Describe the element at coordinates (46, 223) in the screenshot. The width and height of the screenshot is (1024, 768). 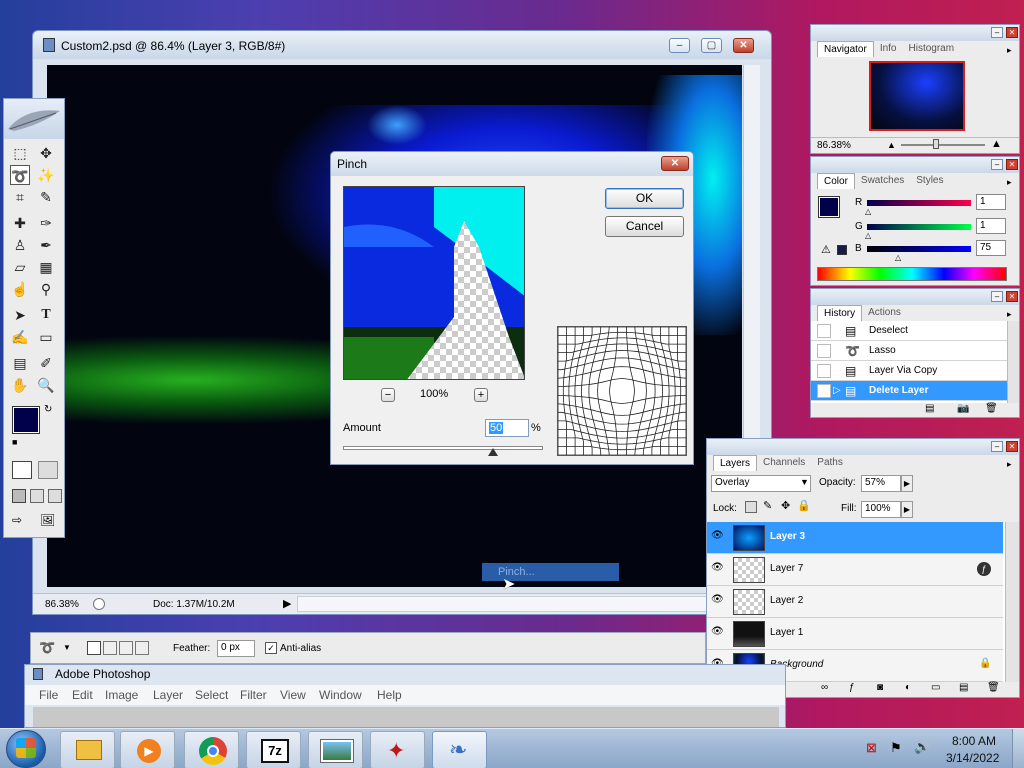
I see `brush-tool-icon: ✑` at that location.